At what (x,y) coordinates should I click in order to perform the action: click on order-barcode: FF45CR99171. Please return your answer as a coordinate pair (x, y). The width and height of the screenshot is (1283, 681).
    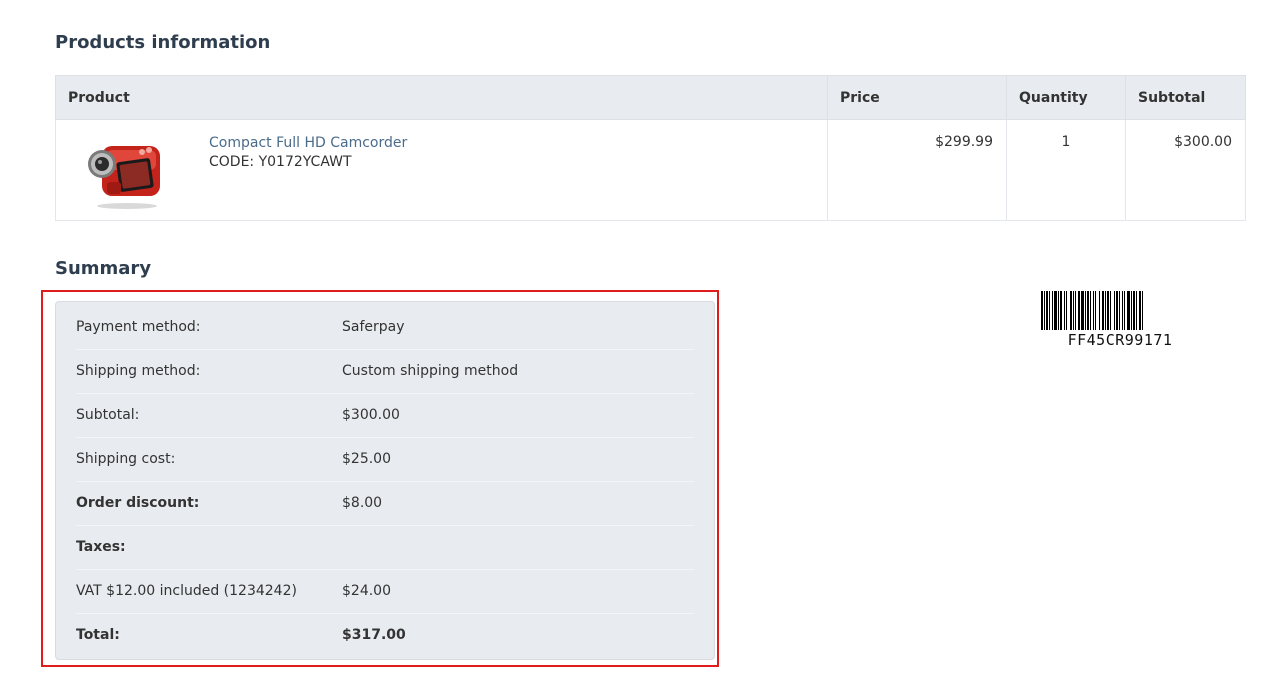
    Looking at the image, I should click on (1120, 320).